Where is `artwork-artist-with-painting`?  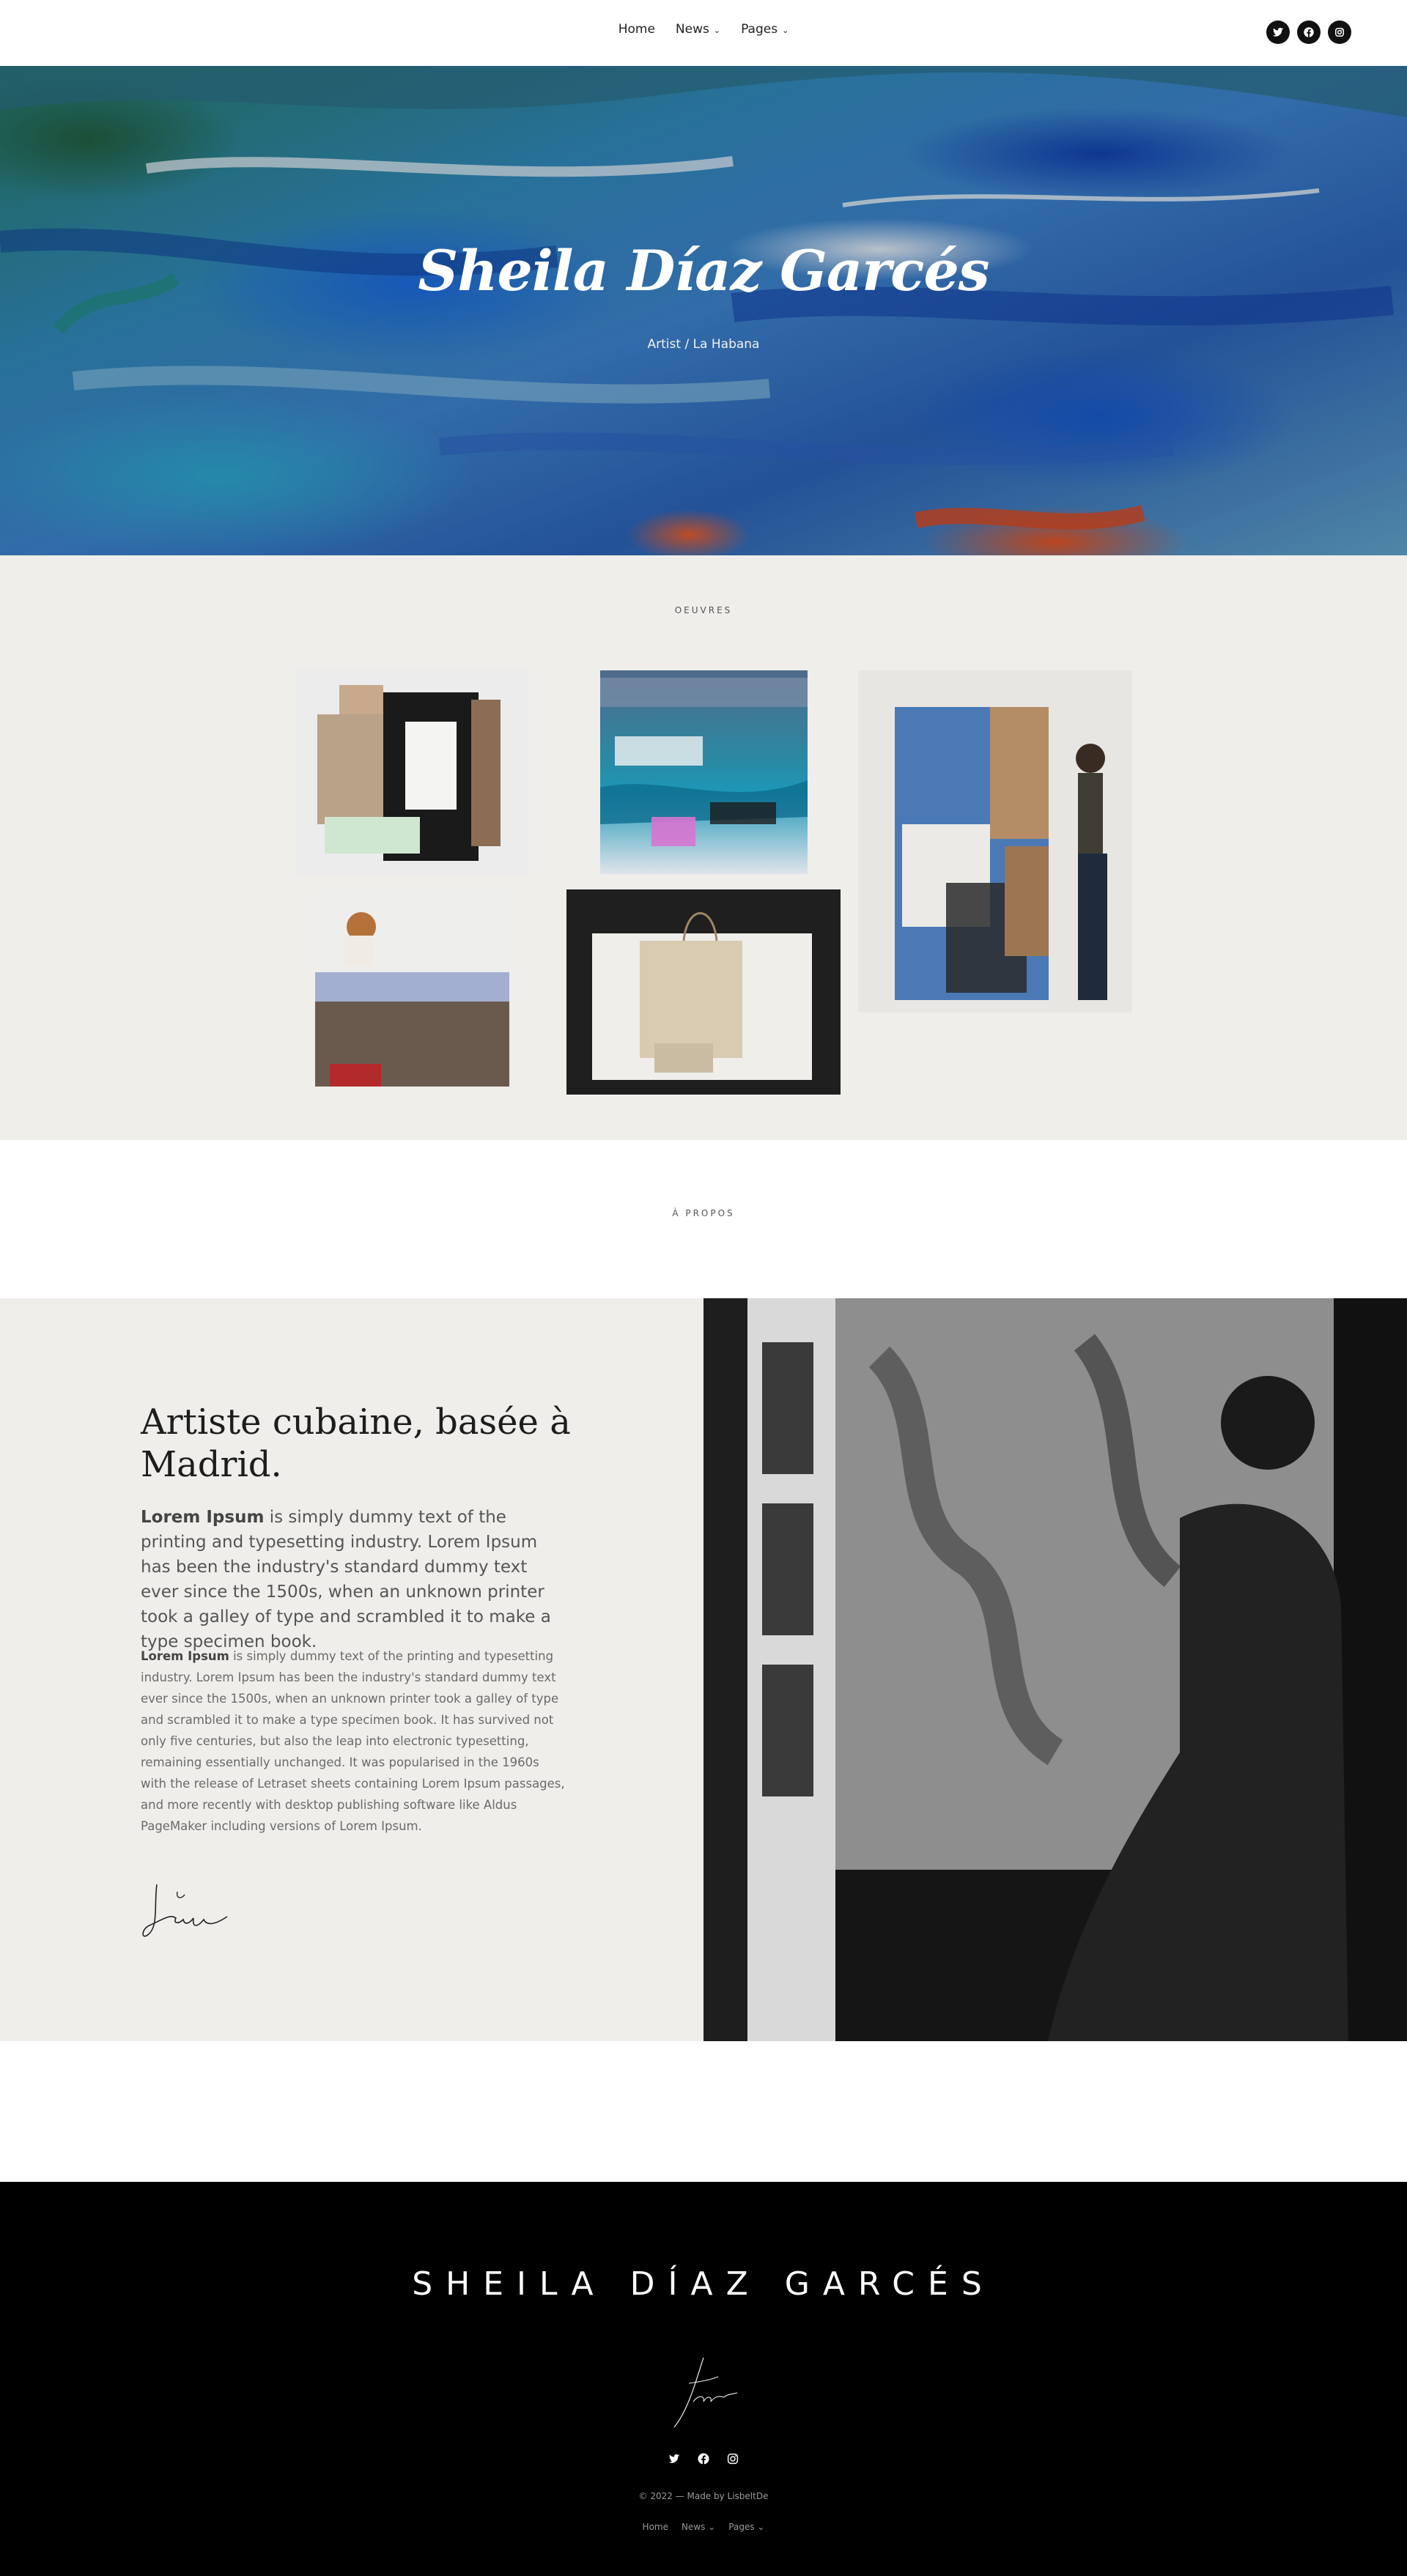 artwork-artist-with-painting is located at coordinates (995, 841).